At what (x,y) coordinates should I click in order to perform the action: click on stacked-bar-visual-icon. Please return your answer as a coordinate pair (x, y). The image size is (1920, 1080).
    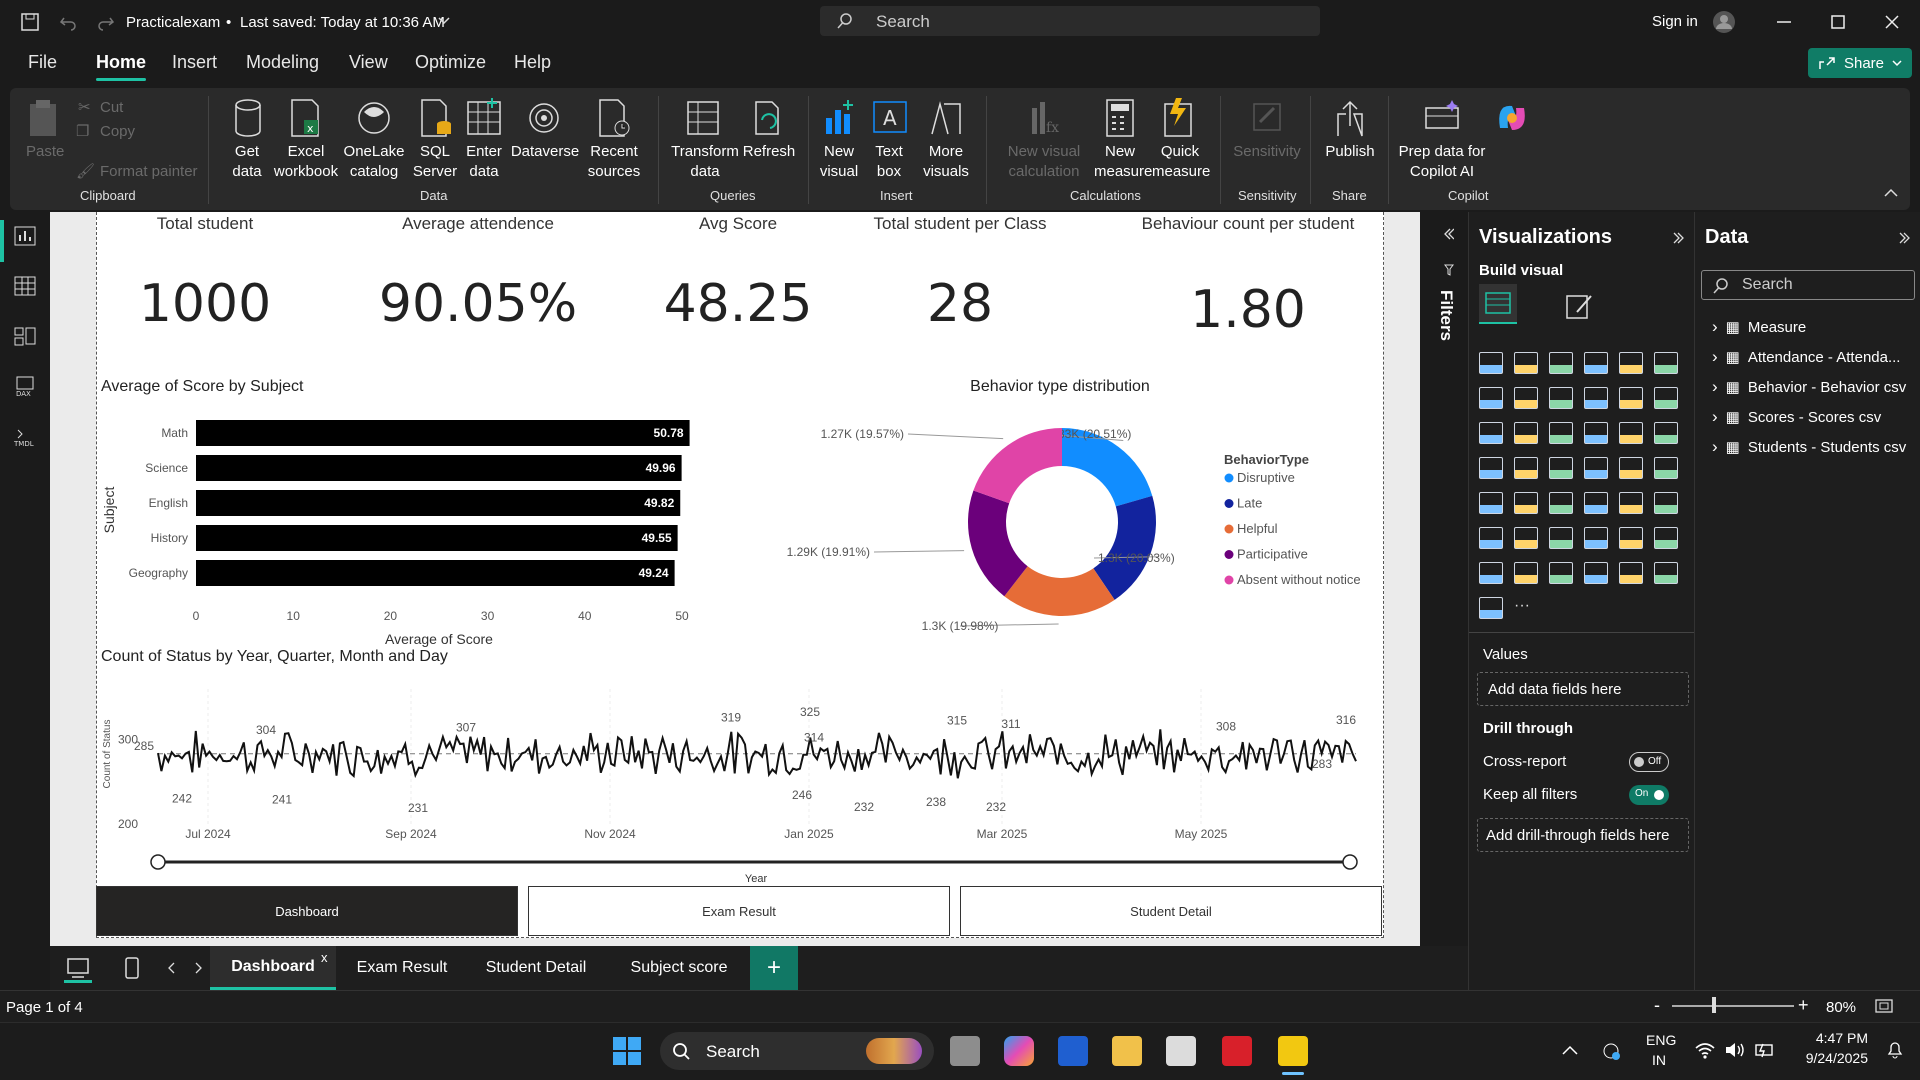
    Looking at the image, I should click on (1491, 363).